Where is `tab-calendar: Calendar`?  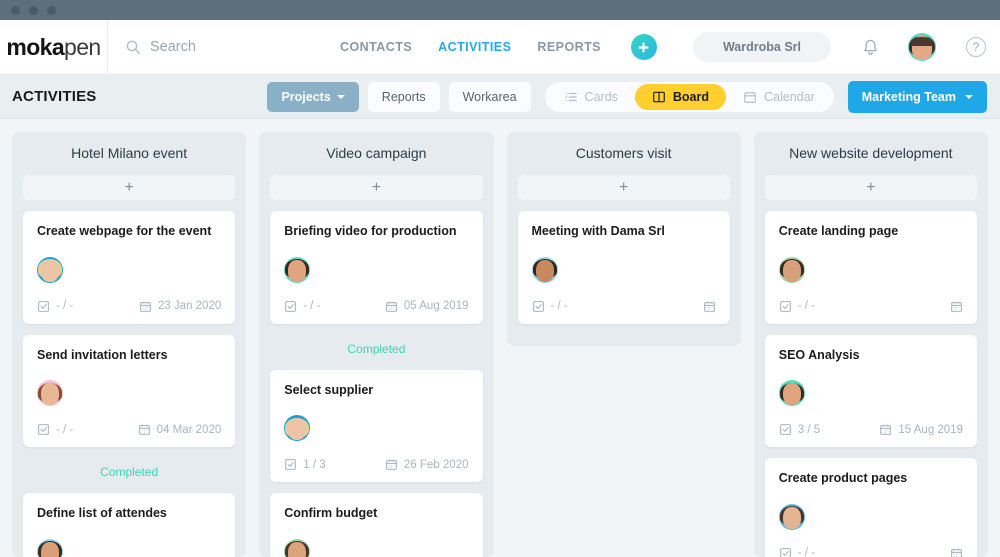 tab-calendar: Calendar is located at coordinates (779, 97).